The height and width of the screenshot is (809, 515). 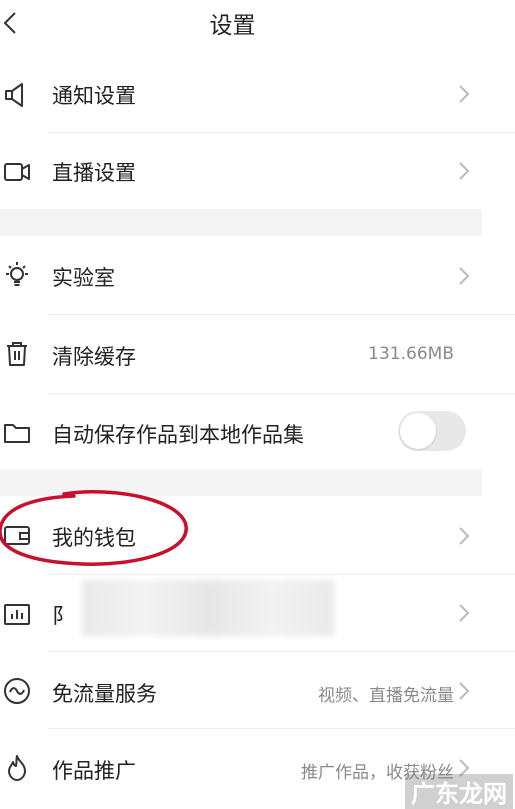 What do you see at coordinates (178, 435) in the screenshot?
I see `row-label: 自动保存作品到本地作品集` at bounding box center [178, 435].